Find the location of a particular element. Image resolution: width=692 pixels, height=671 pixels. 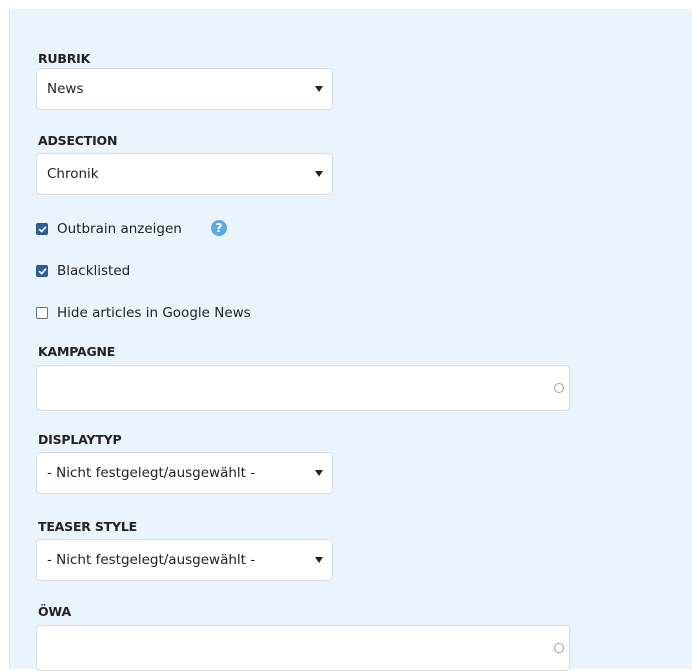

oewa-input is located at coordinates (303, 648).